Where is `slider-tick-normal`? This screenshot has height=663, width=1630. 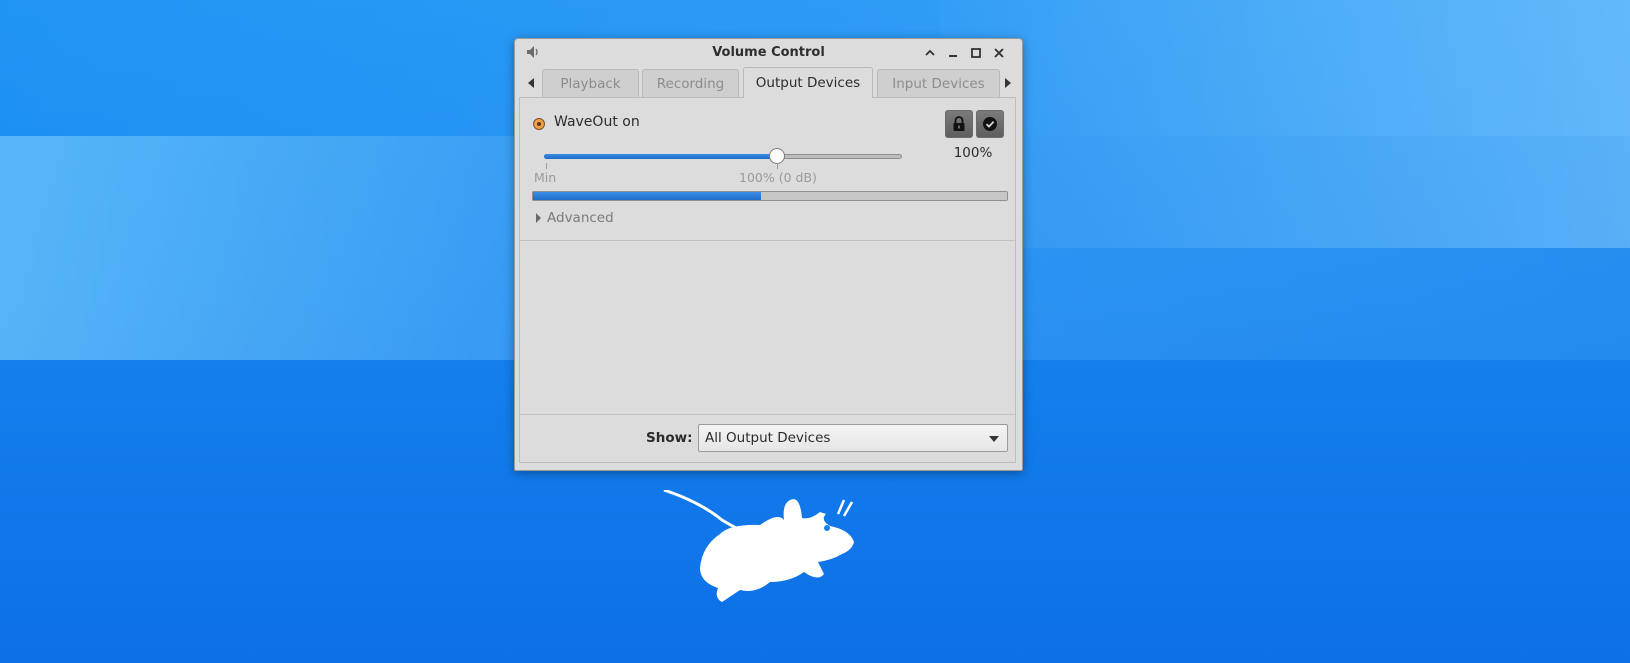 slider-tick-normal is located at coordinates (777, 166).